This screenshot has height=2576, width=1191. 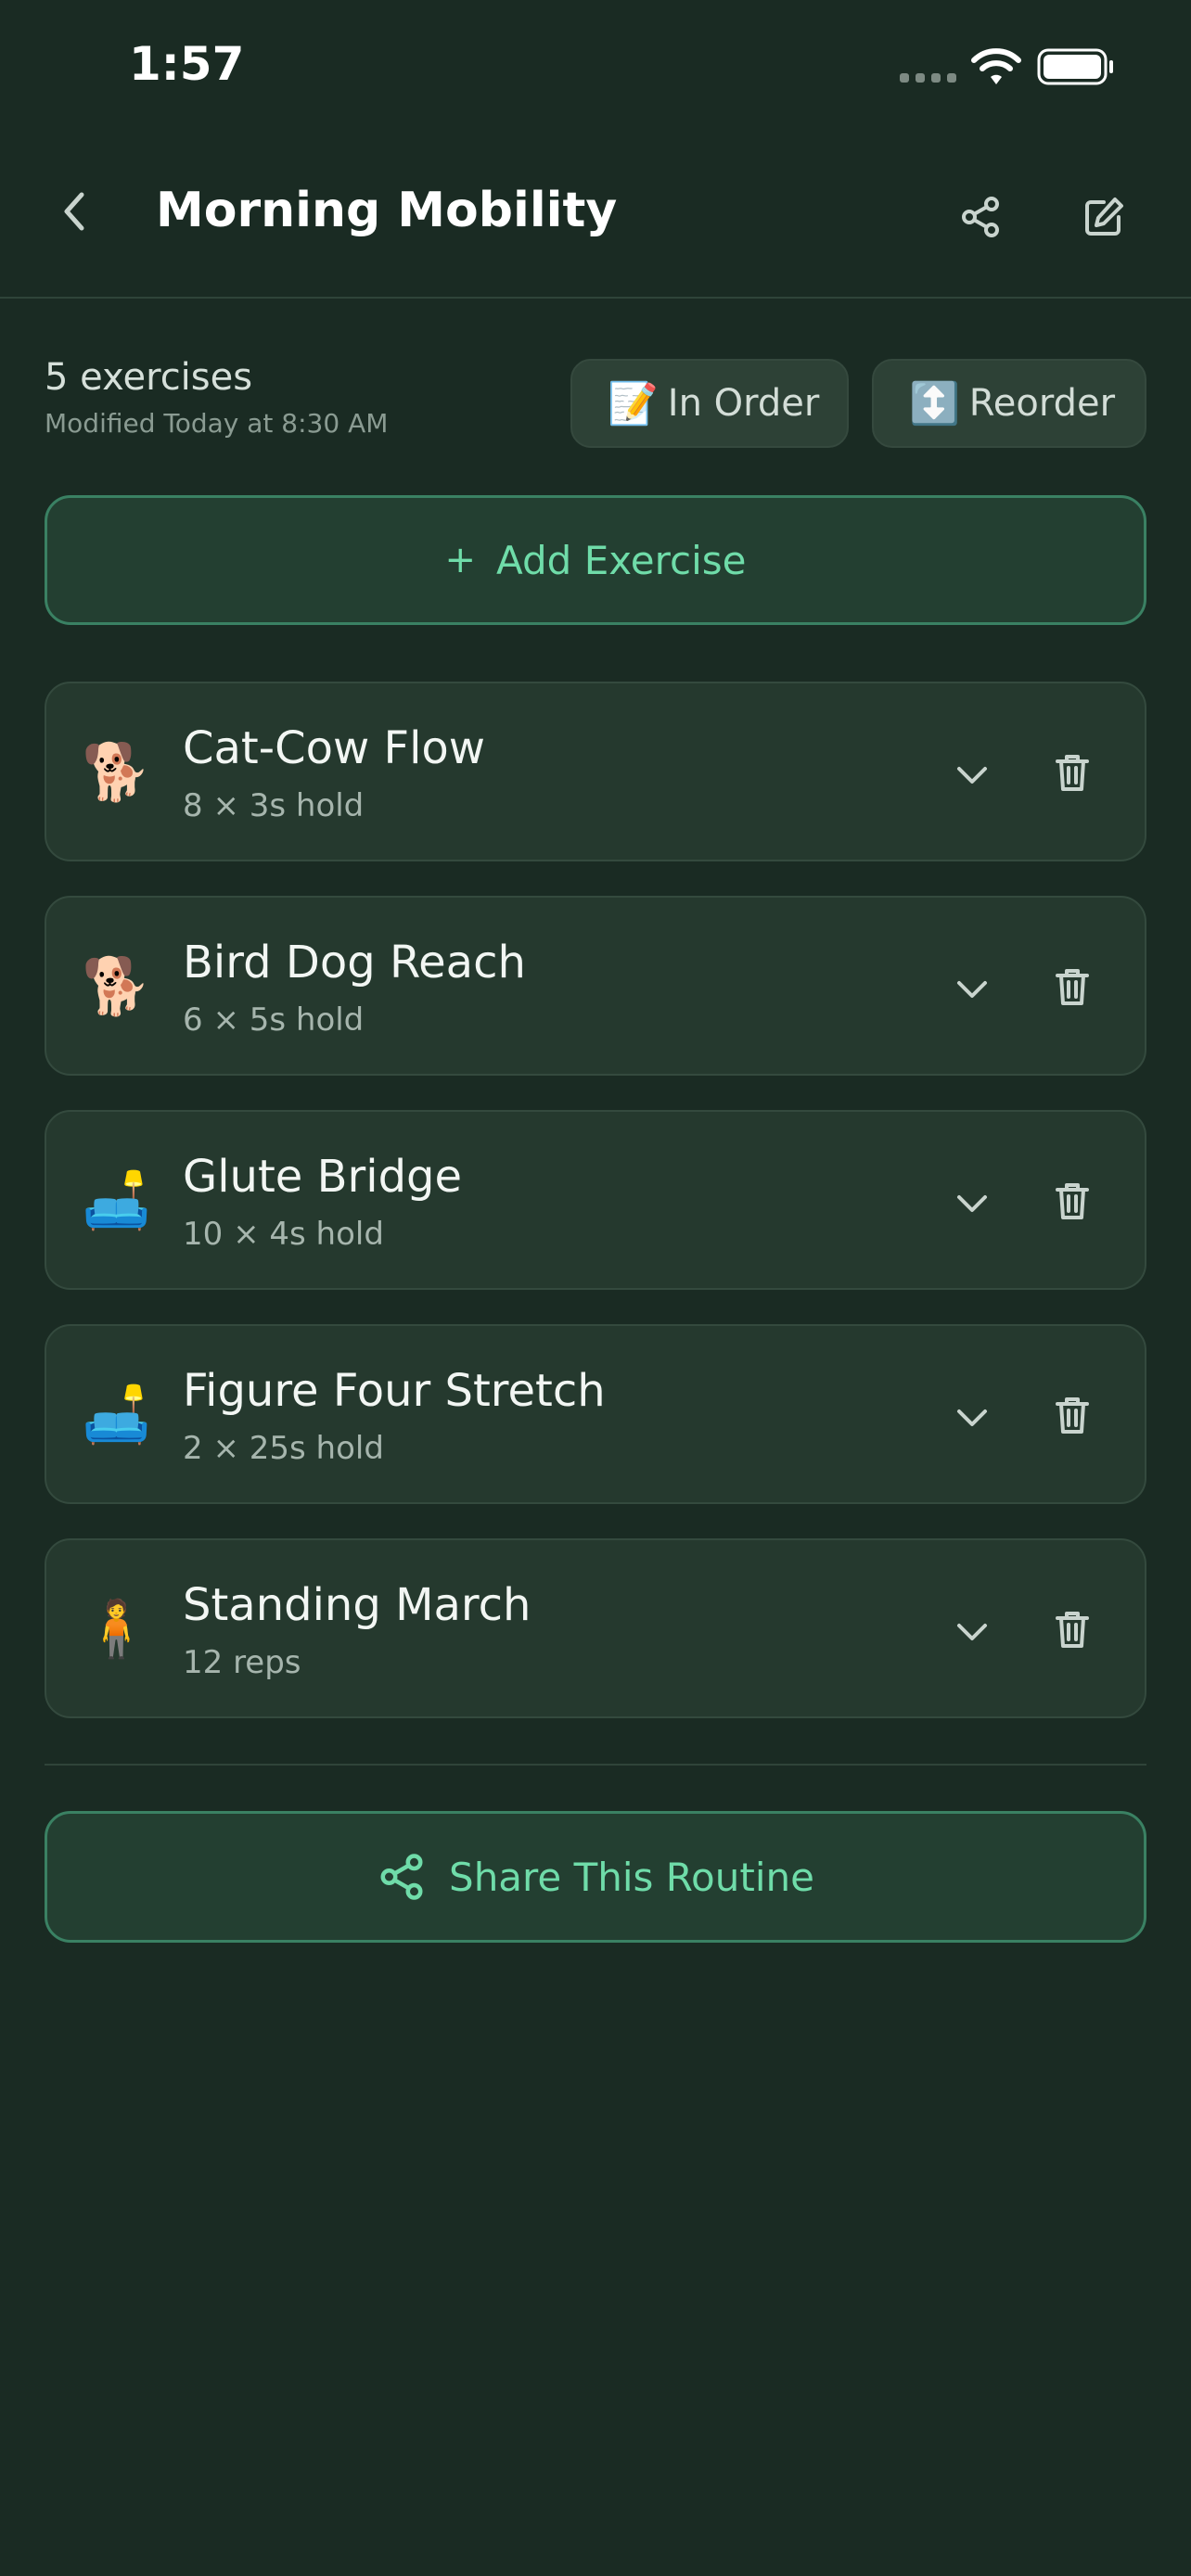 I want to click on standing-person-icon: 🧍, so click(x=116, y=1629).